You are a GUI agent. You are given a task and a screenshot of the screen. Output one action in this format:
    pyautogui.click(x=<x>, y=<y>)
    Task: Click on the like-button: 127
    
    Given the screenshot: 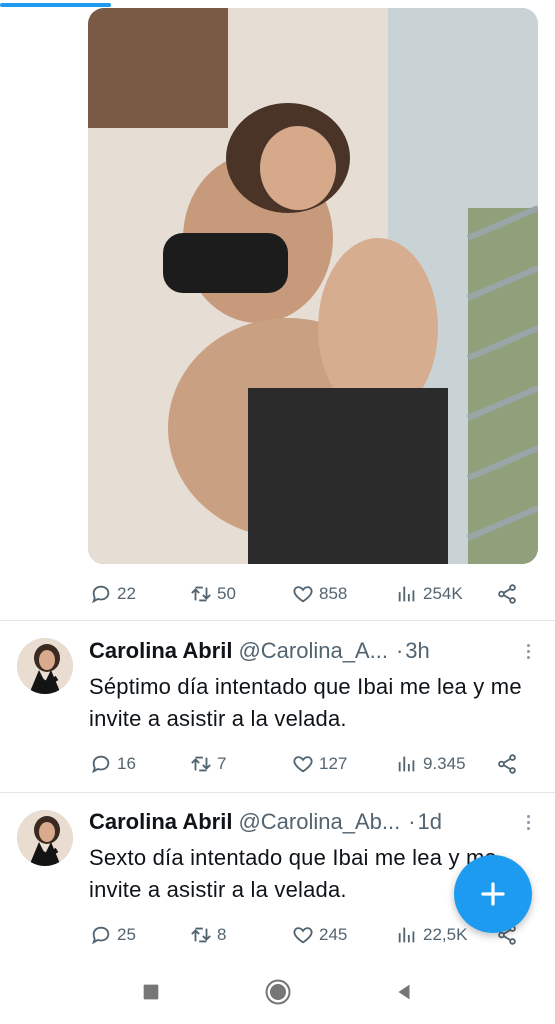 What is the action you would take?
    pyautogui.click(x=319, y=764)
    